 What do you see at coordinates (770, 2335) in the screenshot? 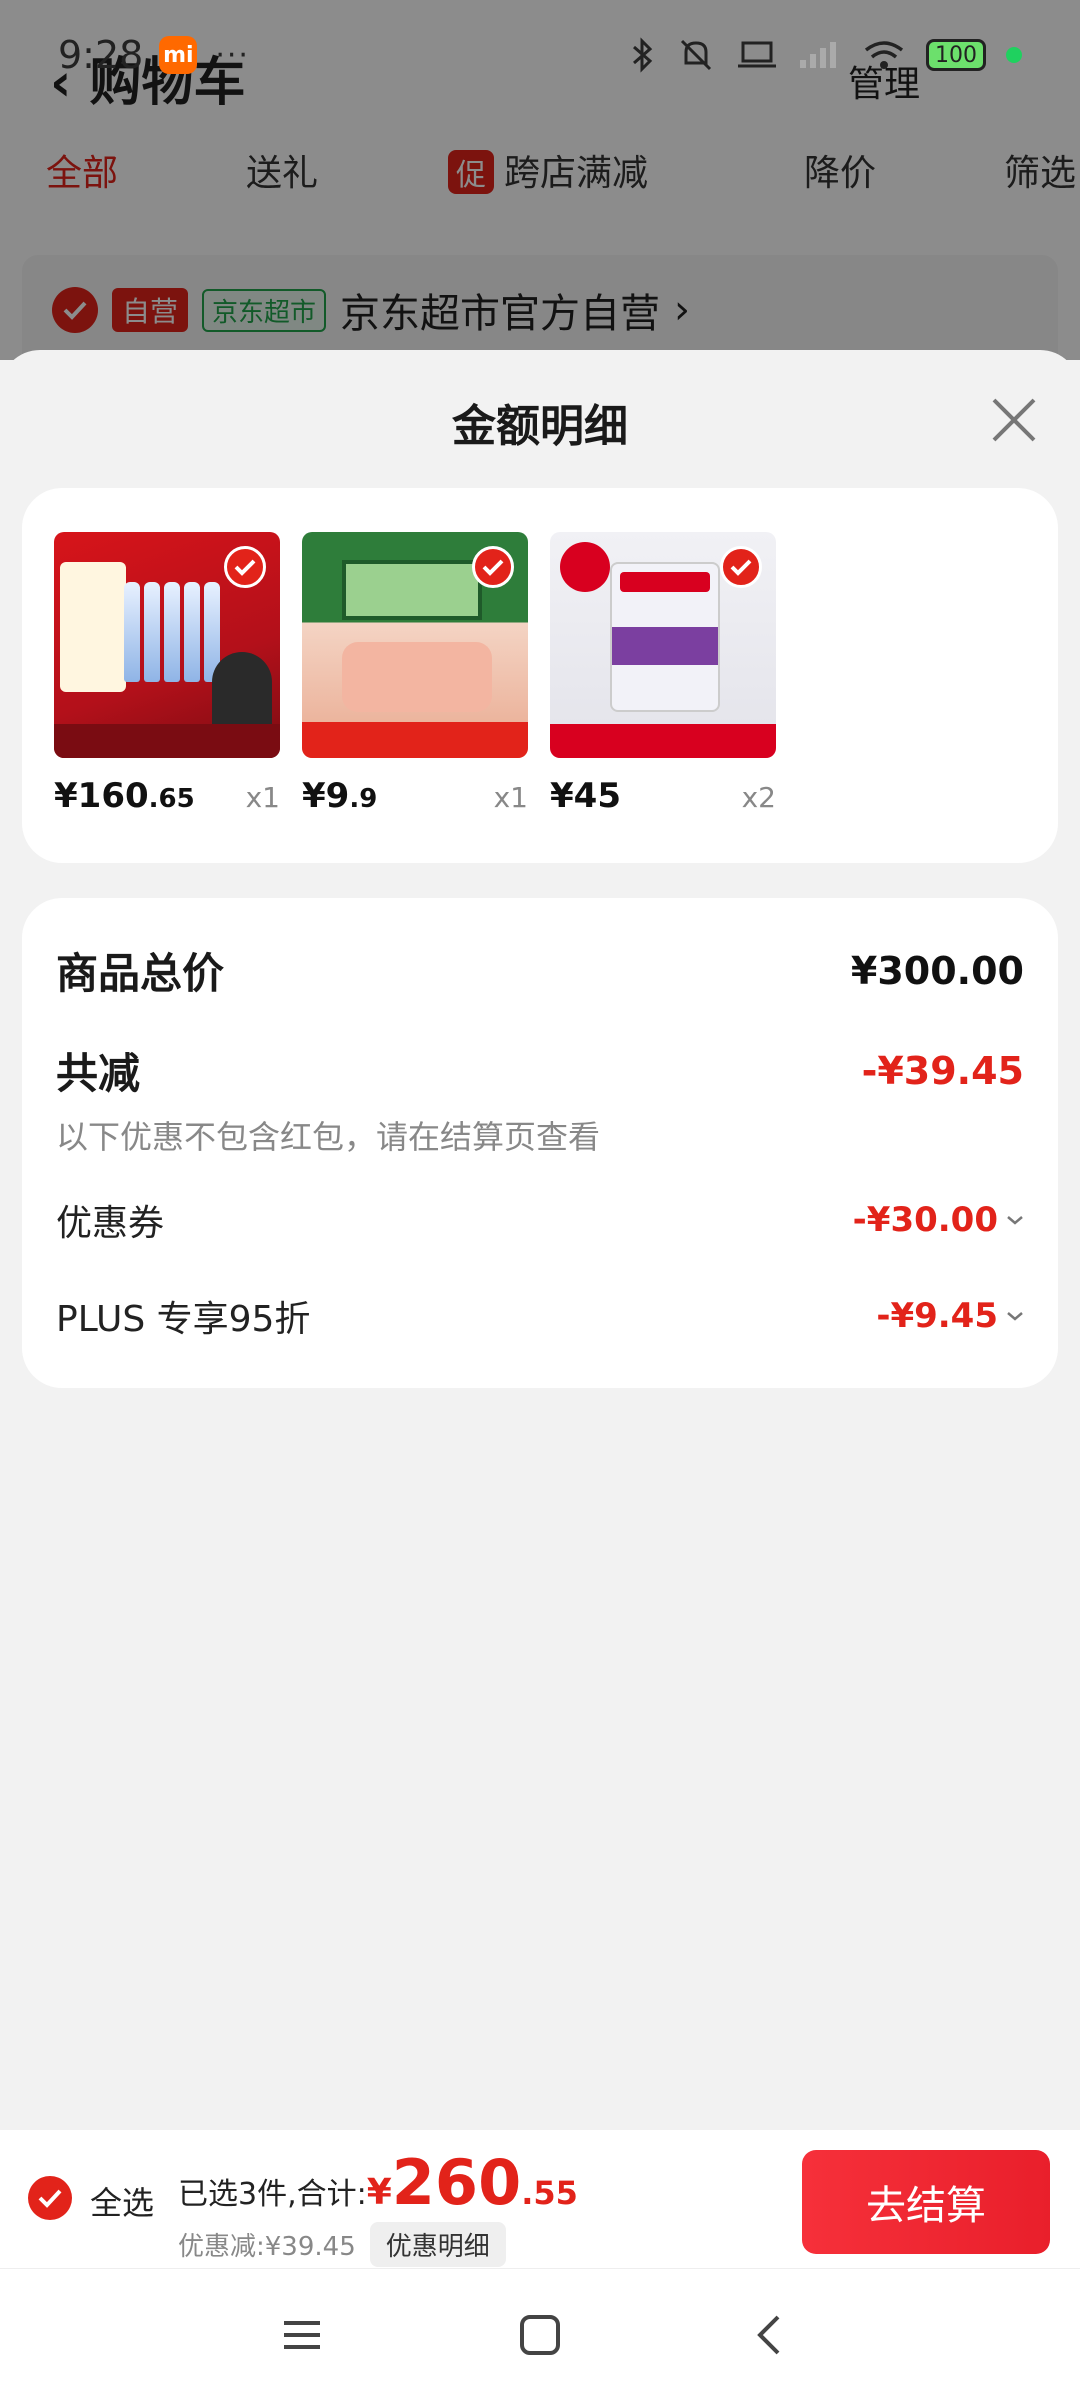
I see `back-icon` at bounding box center [770, 2335].